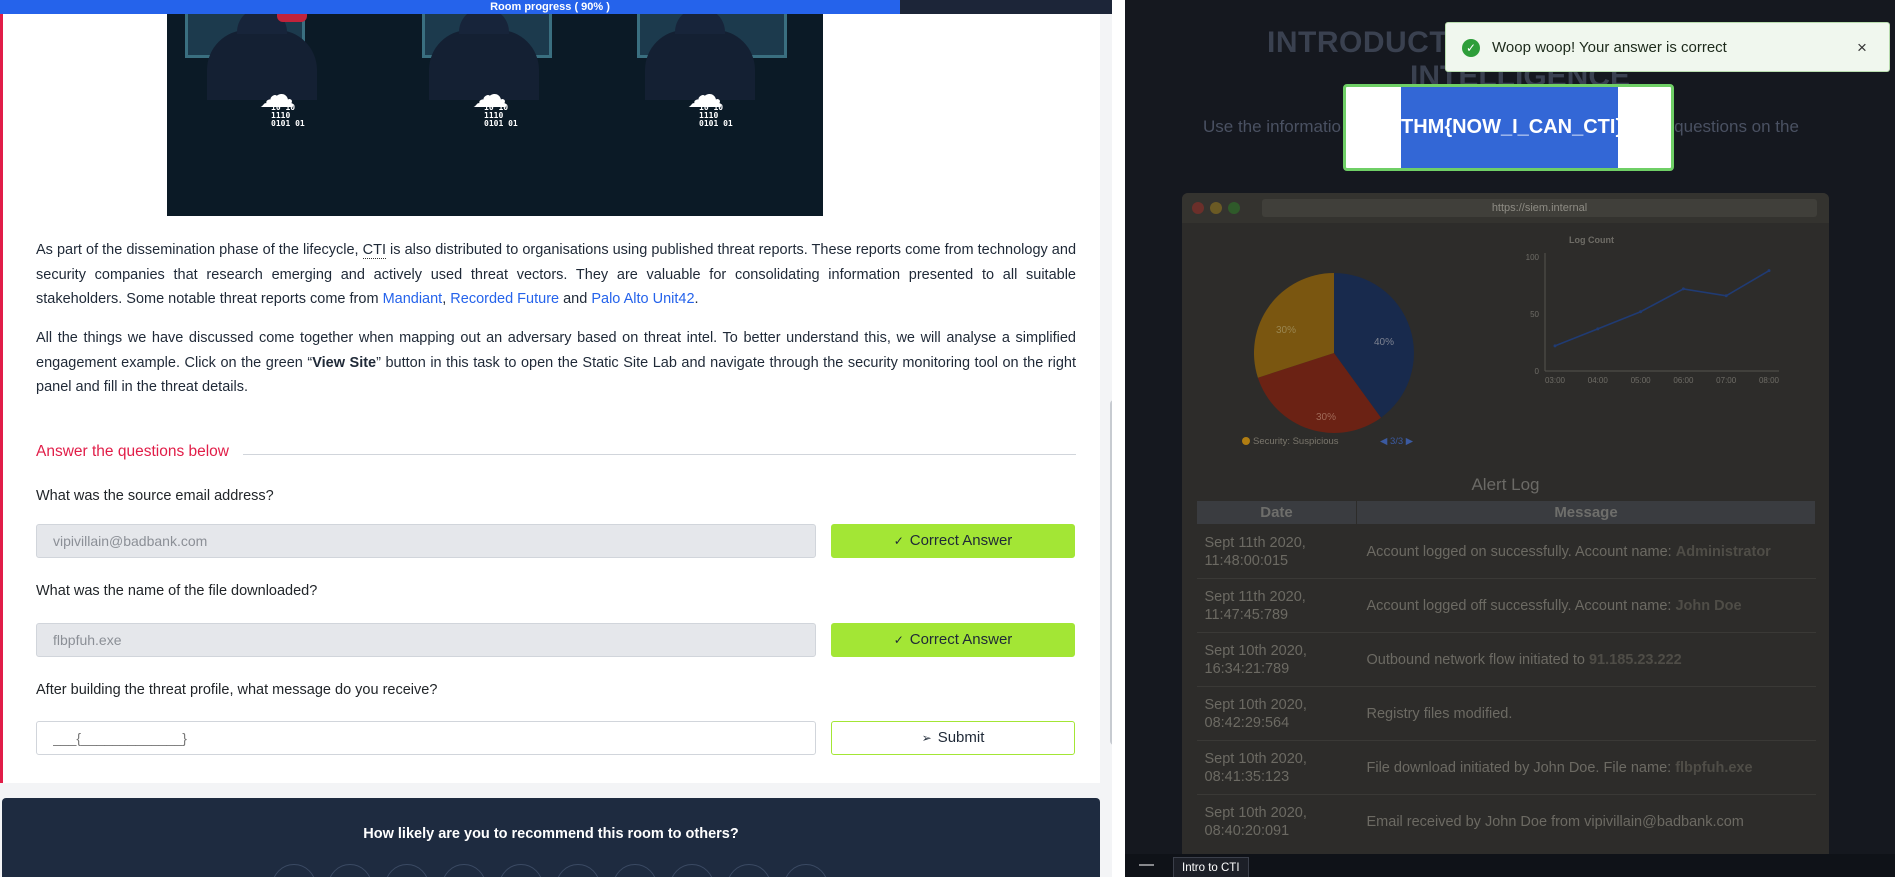 The height and width of the screenshot is (877, 1895). I want to click on send-icon: ➢, so click(926, 738).